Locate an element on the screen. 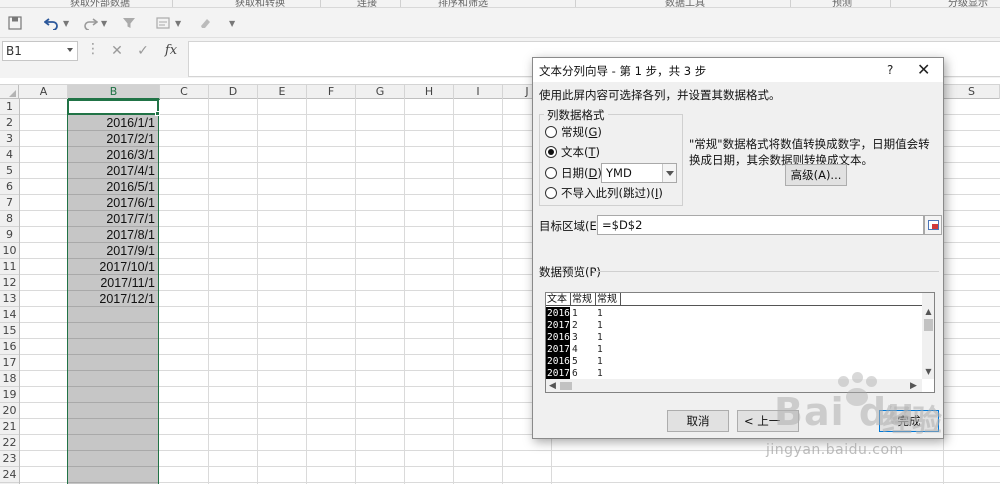 The width and height of the screenshot is (1000, 484). radio-skip-column: 不导入此列(跳过)(I) is located at coordinates (604, 193).